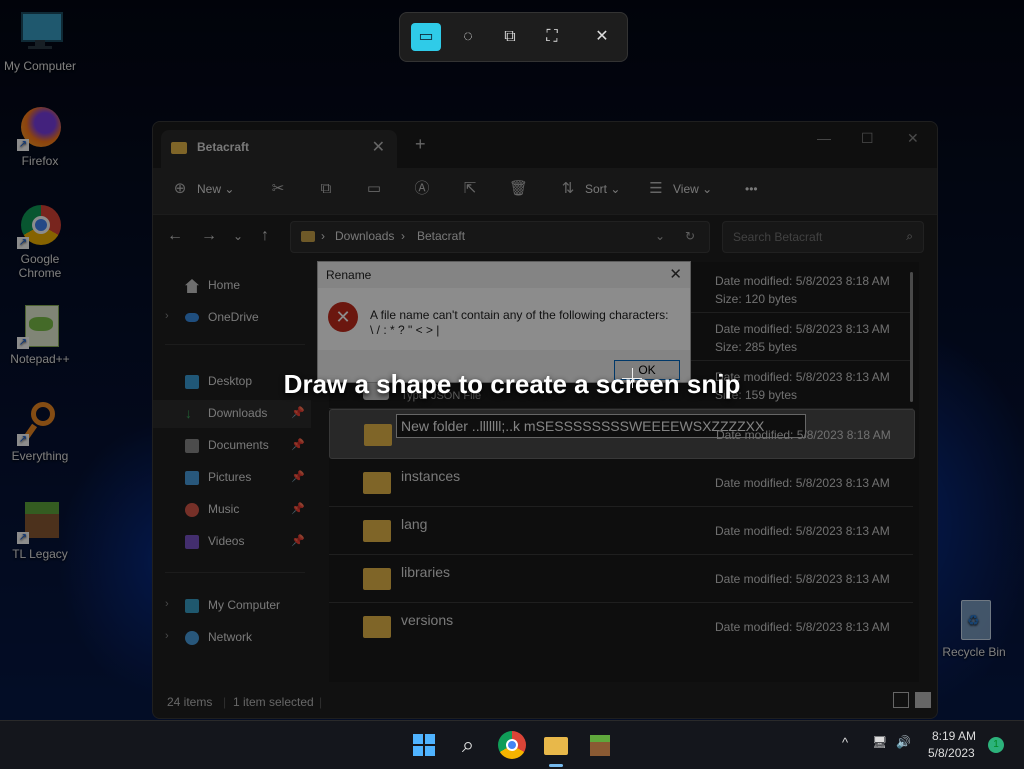 This screenshot has height=769, width=1024. Describe the element at coordinates (238, 236) in the screenshot. I see `recent-locations-icon: ⌄` at that location.